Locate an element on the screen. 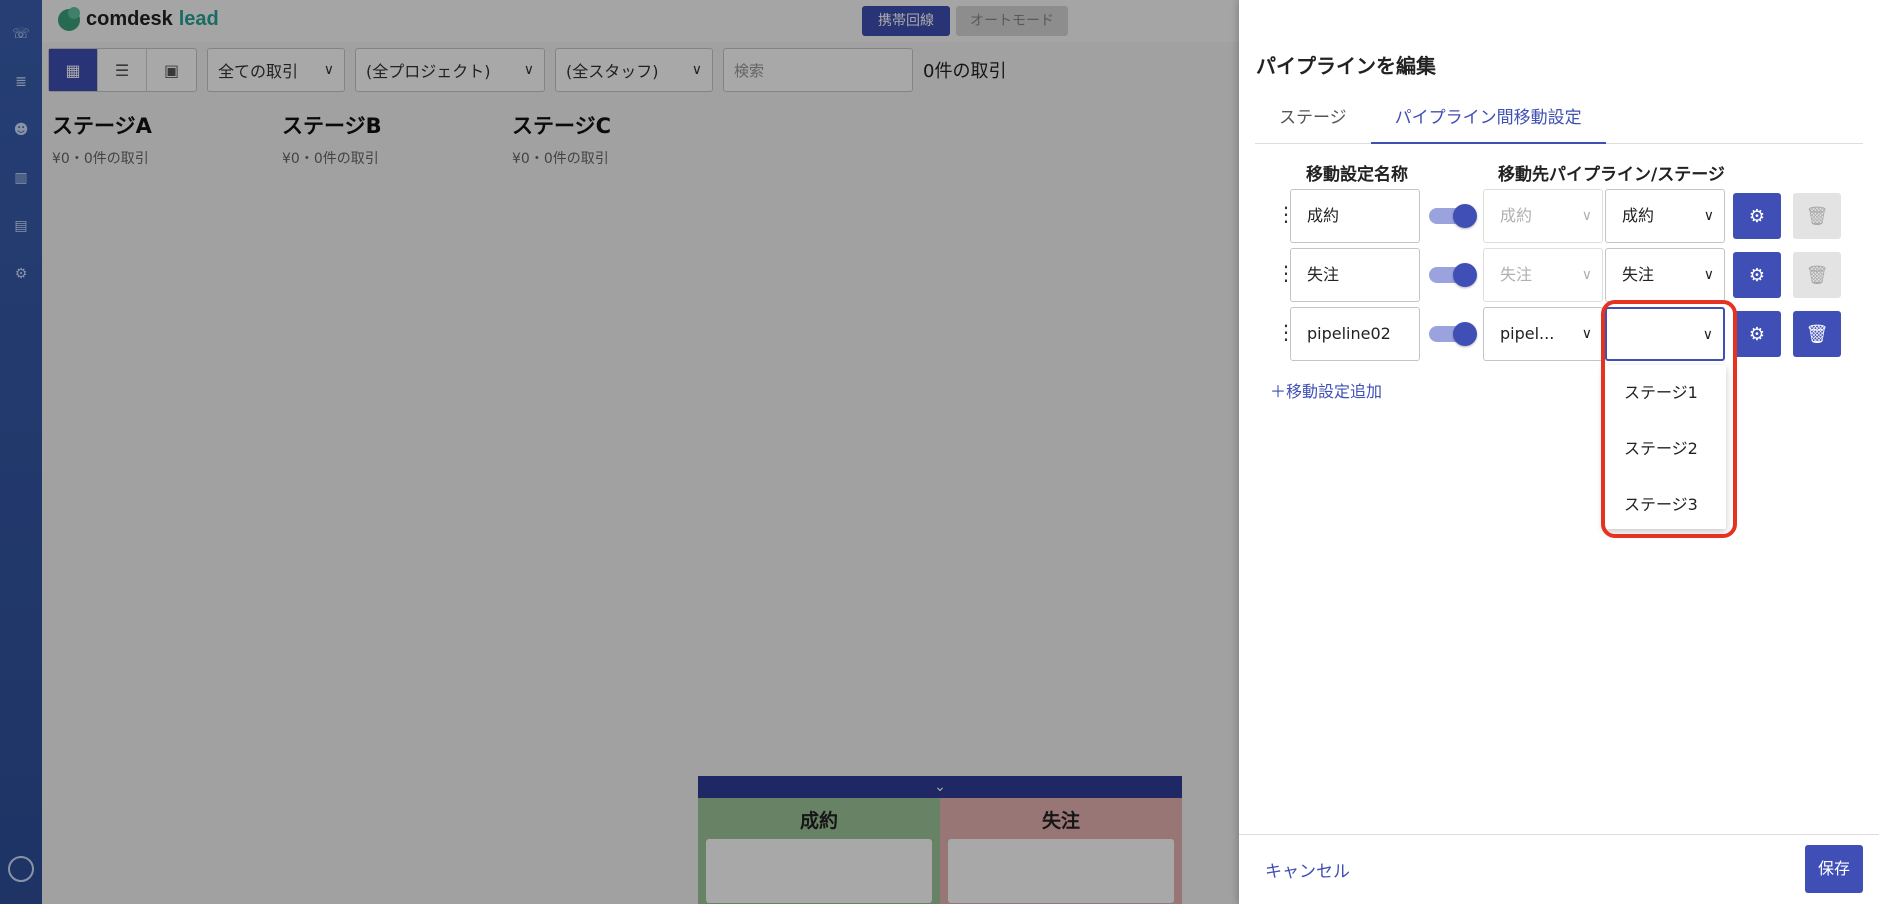 This screenshot has width=1879, height=904. plus-icon: ＋ is located at coordinates (1278, 391).